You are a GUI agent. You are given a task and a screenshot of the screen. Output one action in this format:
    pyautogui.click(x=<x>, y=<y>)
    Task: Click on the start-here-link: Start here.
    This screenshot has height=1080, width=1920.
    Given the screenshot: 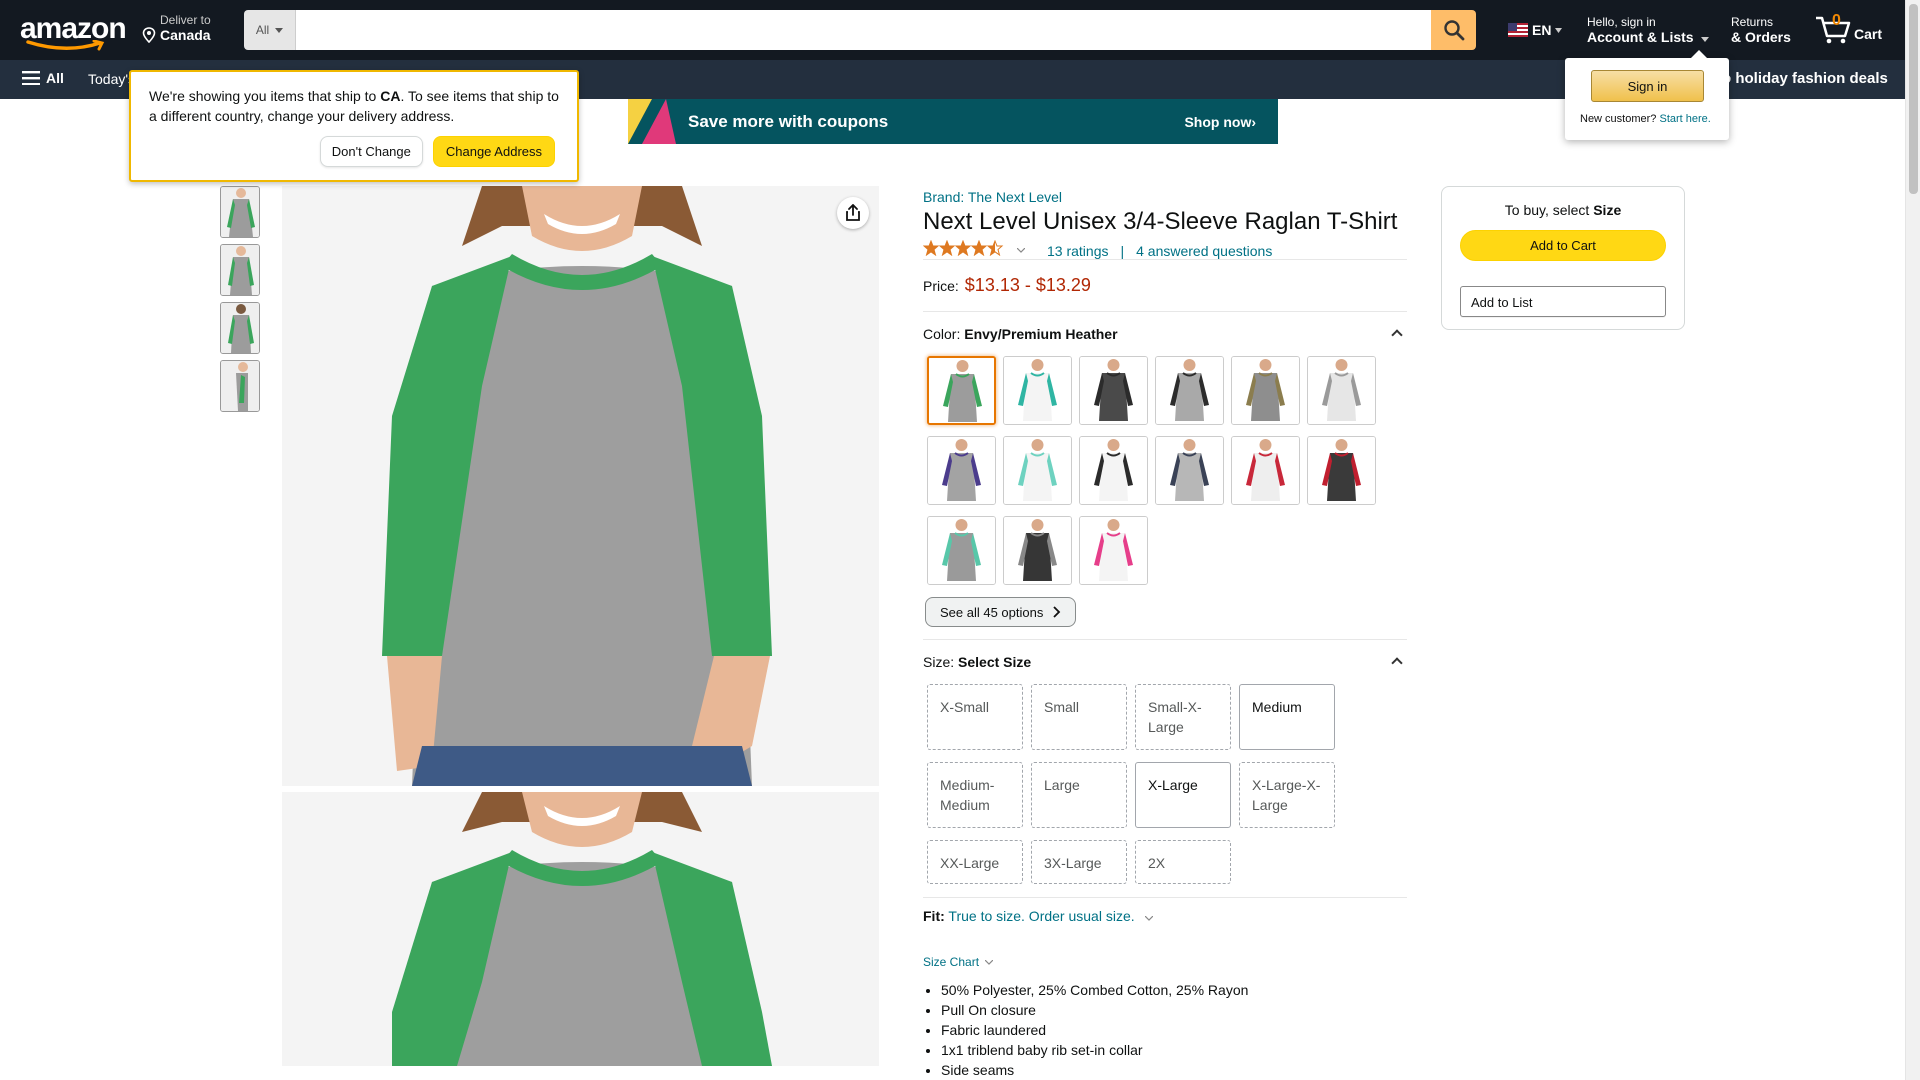 What is the action you would take?
    pyautogui.click(x=1684, y=119)
    